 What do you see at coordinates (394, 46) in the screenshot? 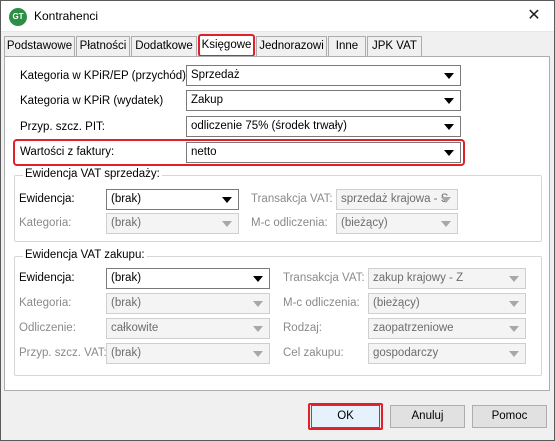
I see `tab-jpk-vat: JPK VAT` at bounding box center [394, 46].